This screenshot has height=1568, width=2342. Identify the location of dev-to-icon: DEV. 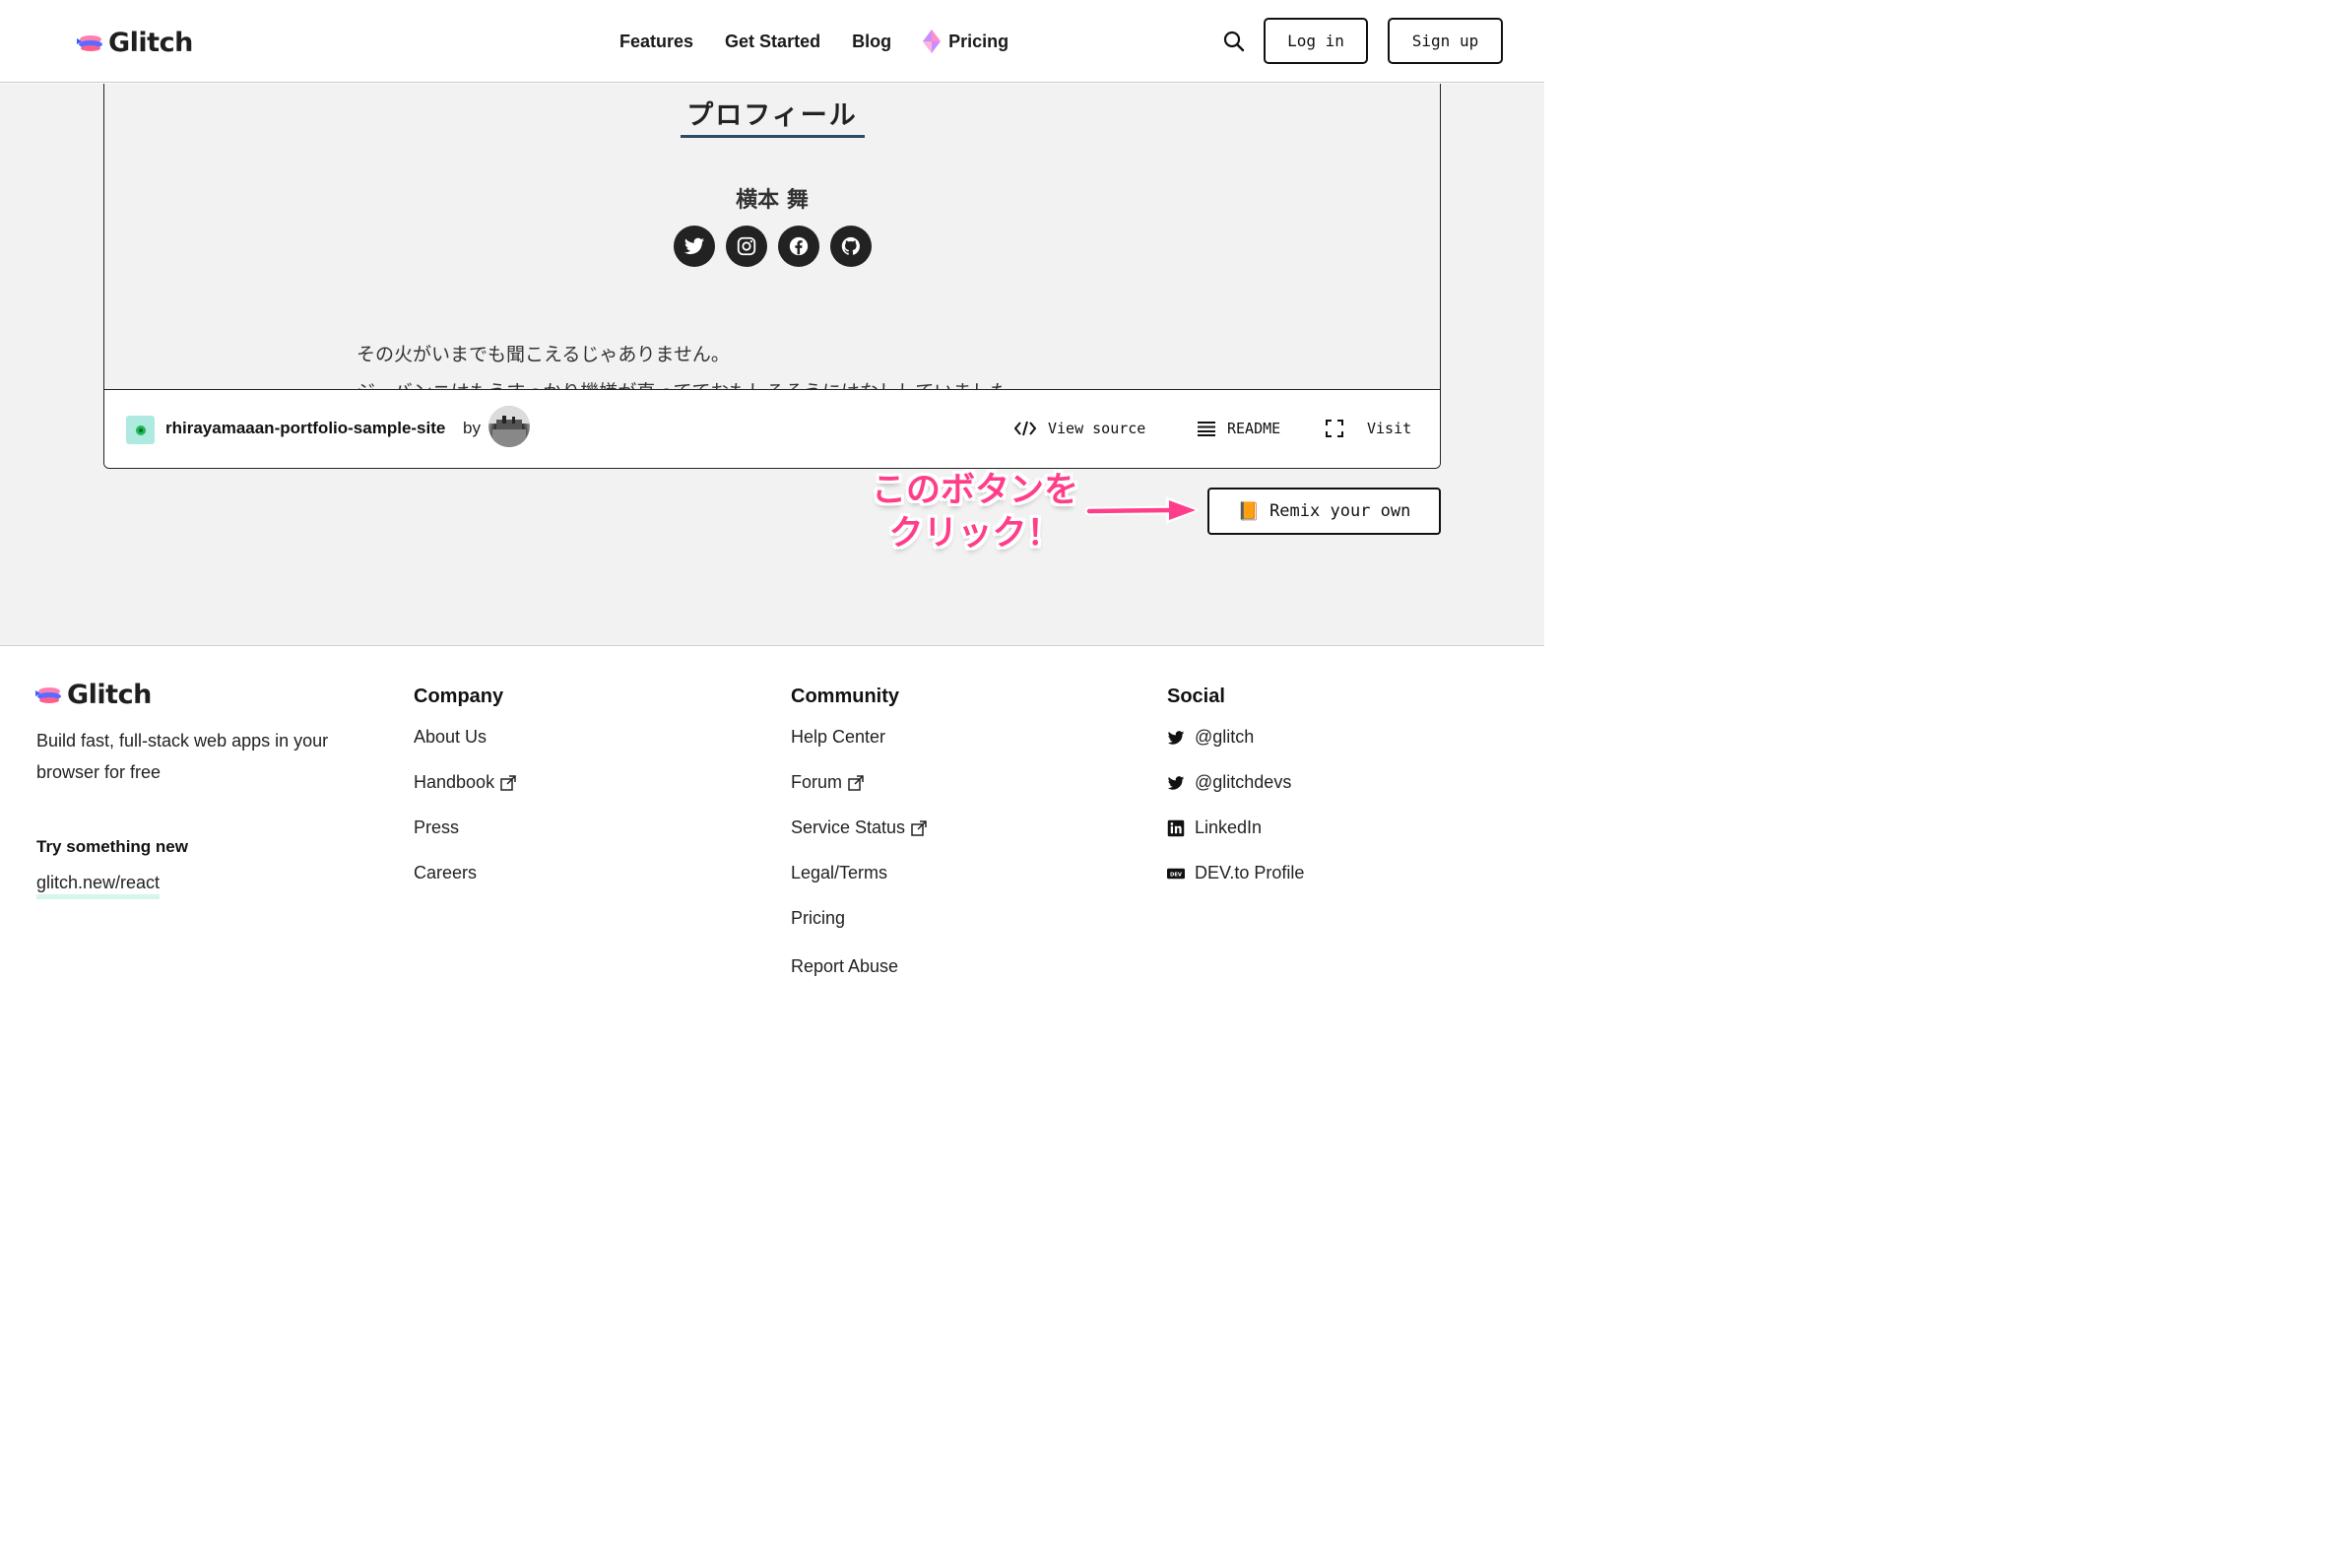
(1176, 874).